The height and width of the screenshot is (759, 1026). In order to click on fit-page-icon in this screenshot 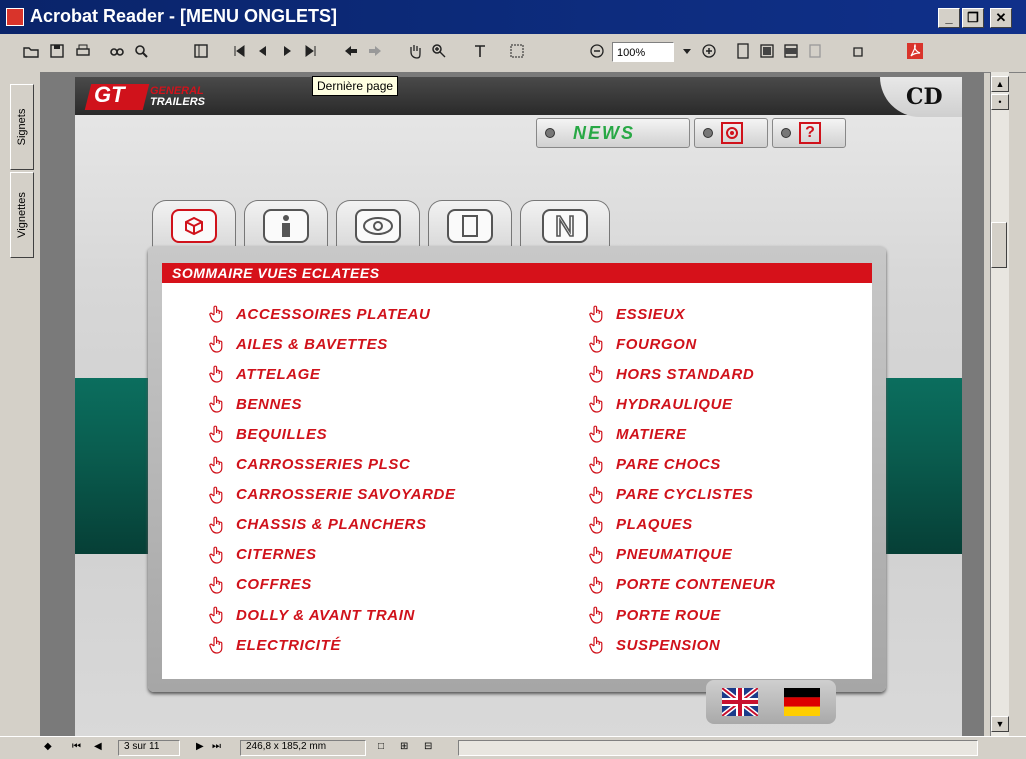, I will do `click(767, 51)`.